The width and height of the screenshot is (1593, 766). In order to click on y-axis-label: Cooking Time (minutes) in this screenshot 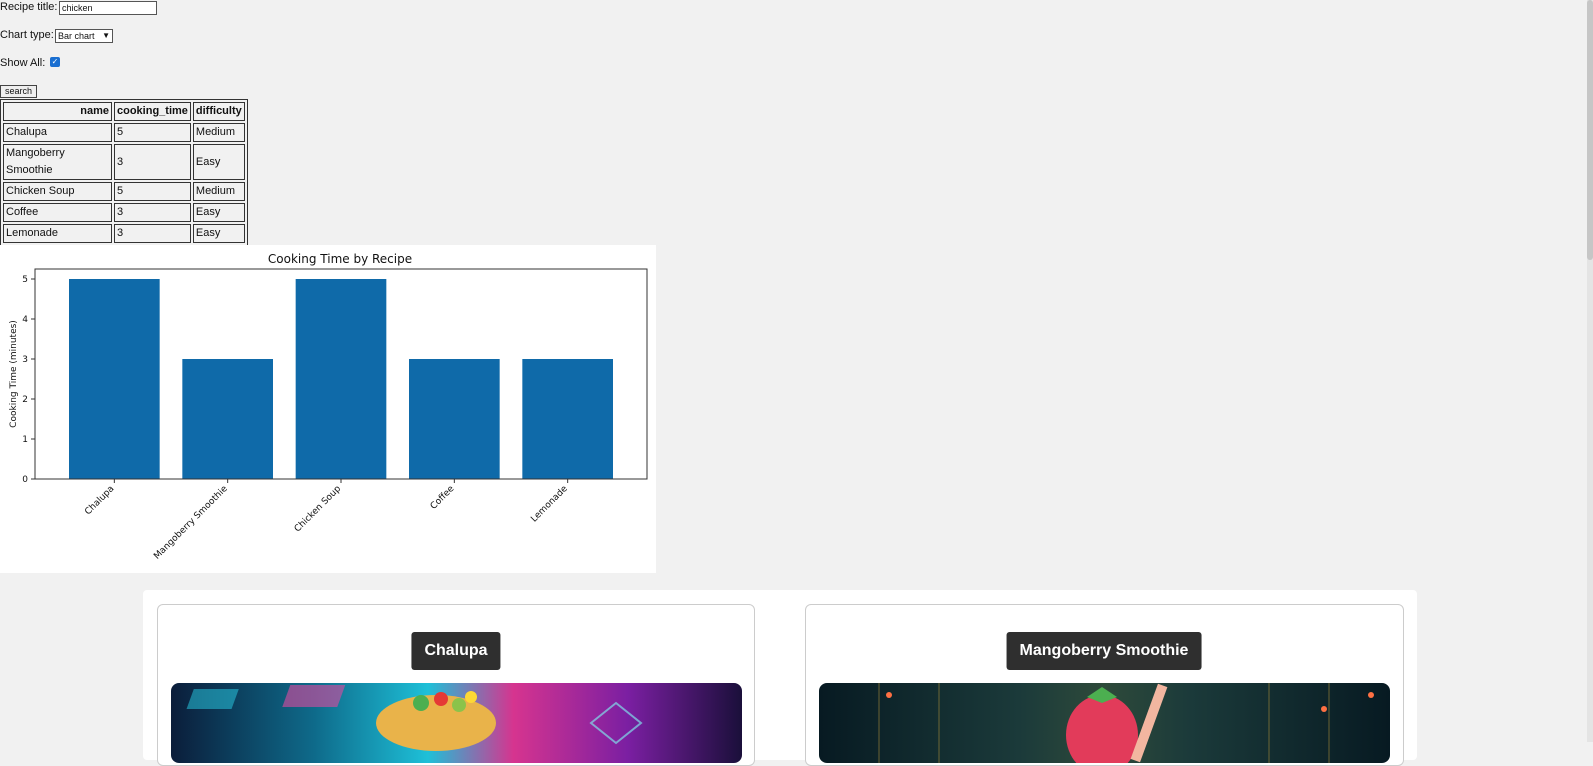, I will do `click(14, 374)`.